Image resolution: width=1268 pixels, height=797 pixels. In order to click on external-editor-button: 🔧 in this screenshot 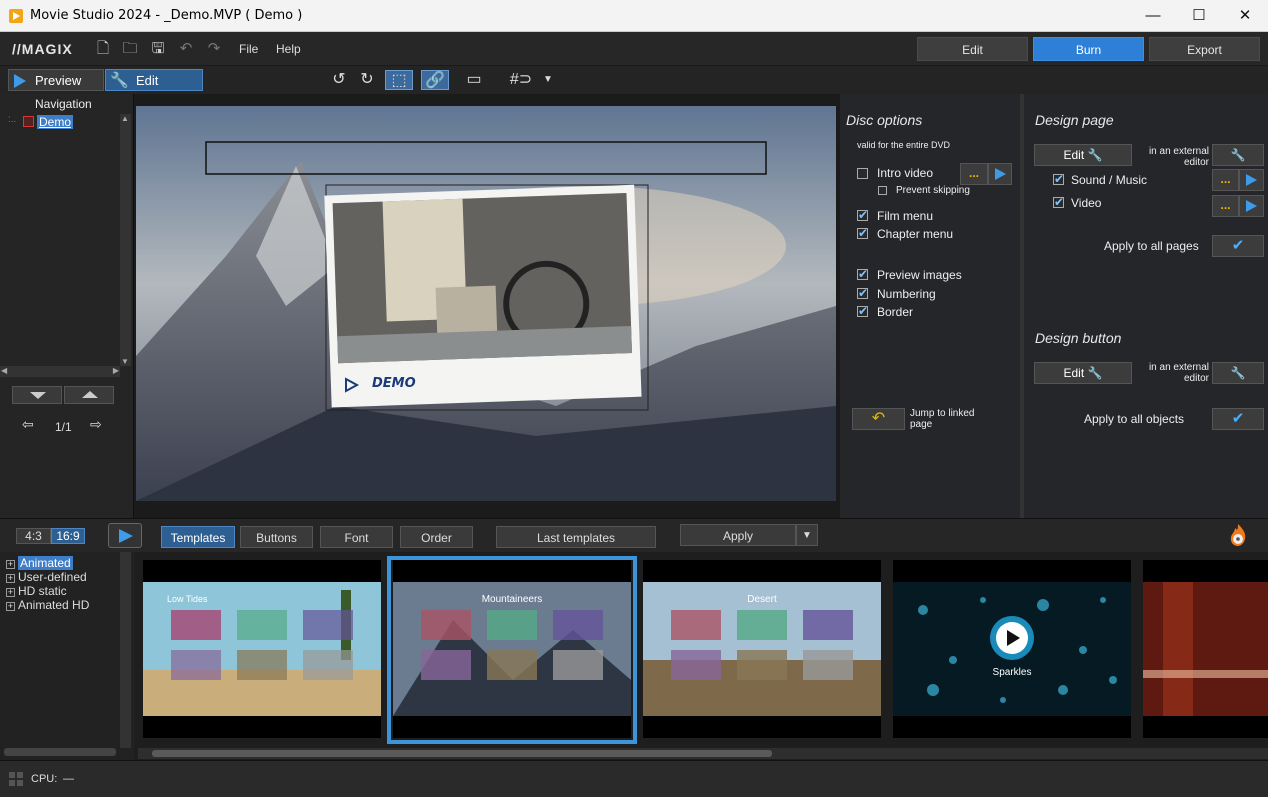, I will do `click(1238, 155)`.